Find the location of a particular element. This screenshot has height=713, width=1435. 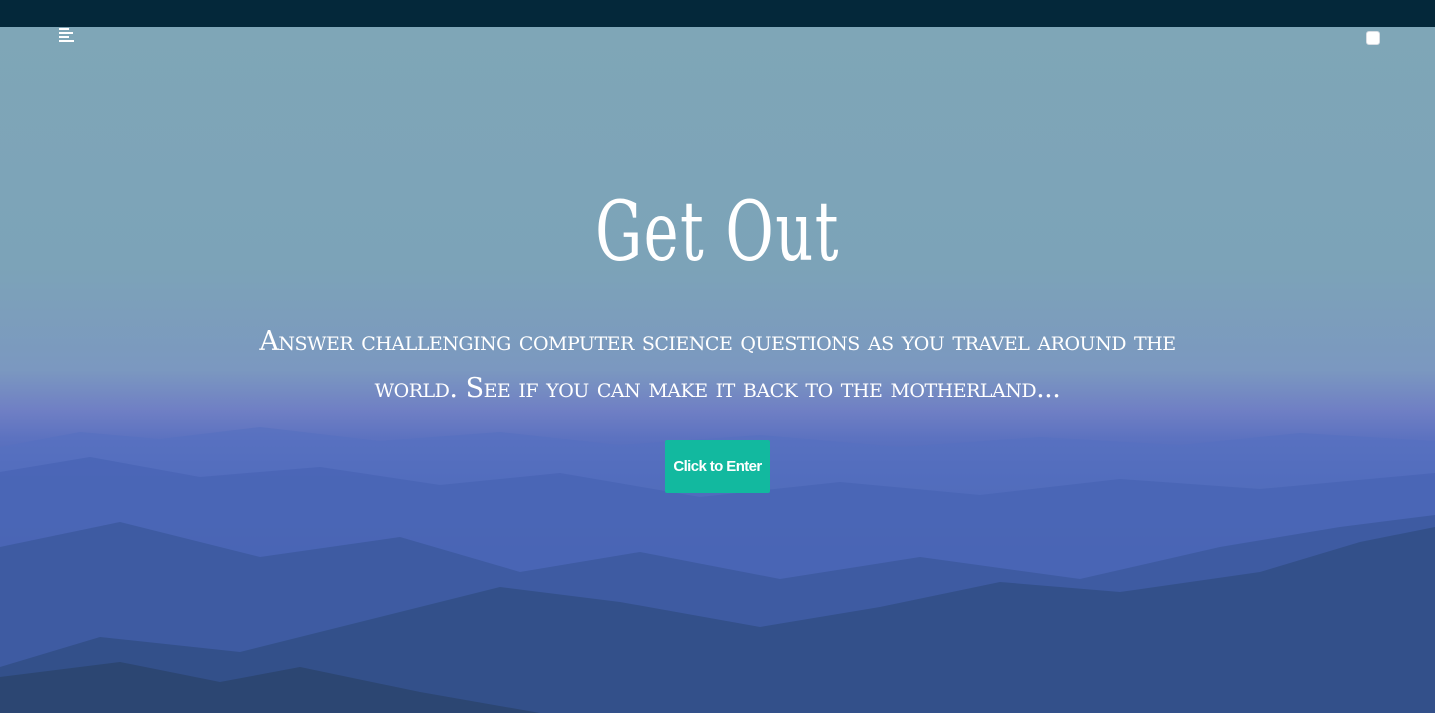

hero-title: Get Out is located at coordinates (717, 232).